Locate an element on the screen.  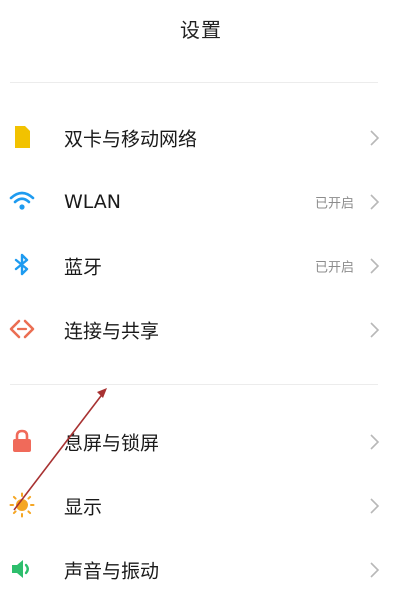
settings-item-sim-network: 双卡与移动网络 is located at coordinates (201, 138).